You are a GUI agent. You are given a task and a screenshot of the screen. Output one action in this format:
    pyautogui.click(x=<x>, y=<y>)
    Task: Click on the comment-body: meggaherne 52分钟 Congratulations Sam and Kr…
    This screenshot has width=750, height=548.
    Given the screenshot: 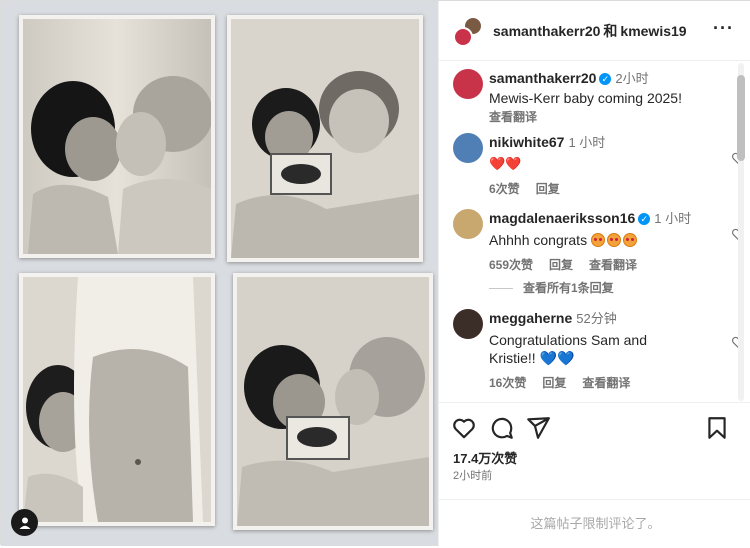 What is the action you would take?
    pyautogui.click(x=604, y=350)
    